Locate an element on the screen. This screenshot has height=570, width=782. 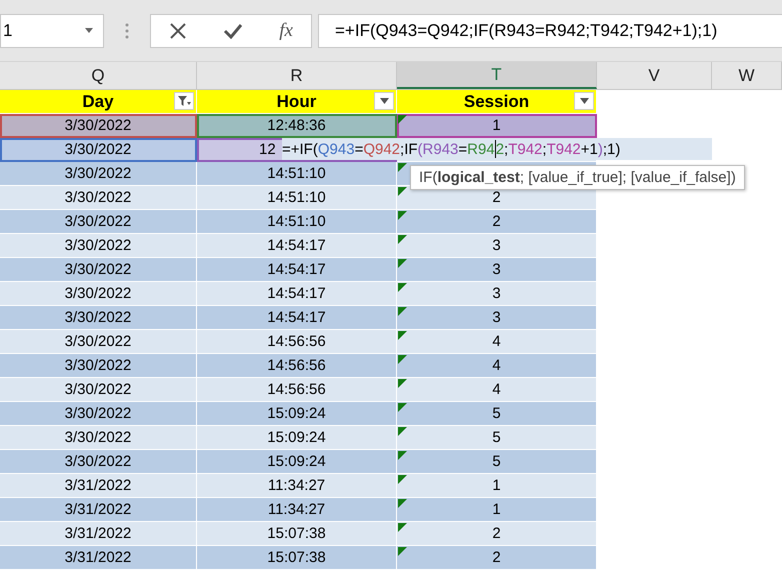
filter-icon is located at coordinates (184, 101).